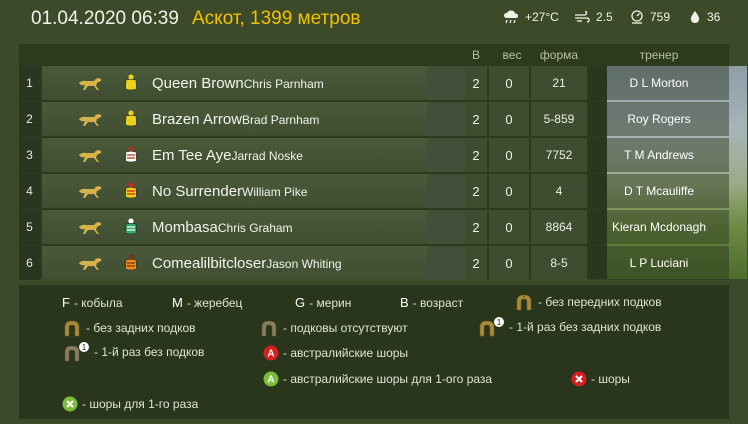  Describe the element at coordinates (229, 191) in the screenshot. I see `horse-name: No SurrenderWilliam Pike` at that location.